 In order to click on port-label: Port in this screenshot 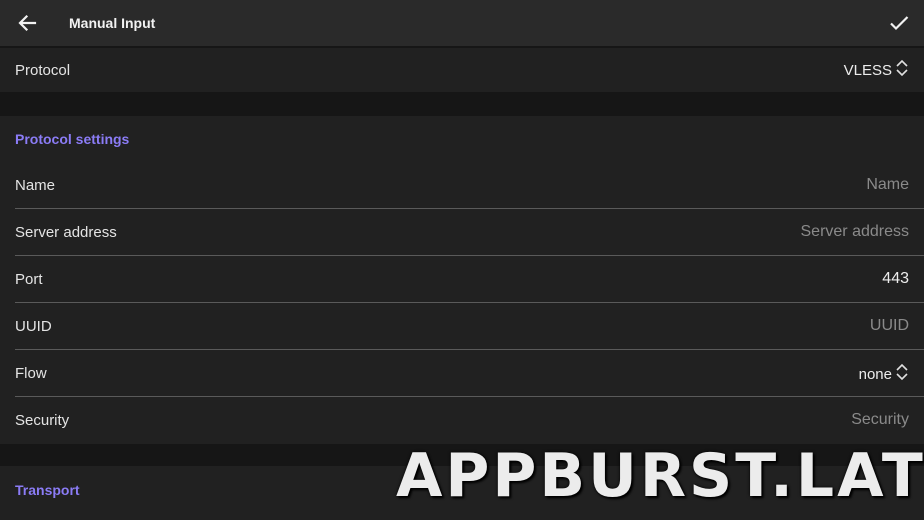, I will do `click(29, 279)`.